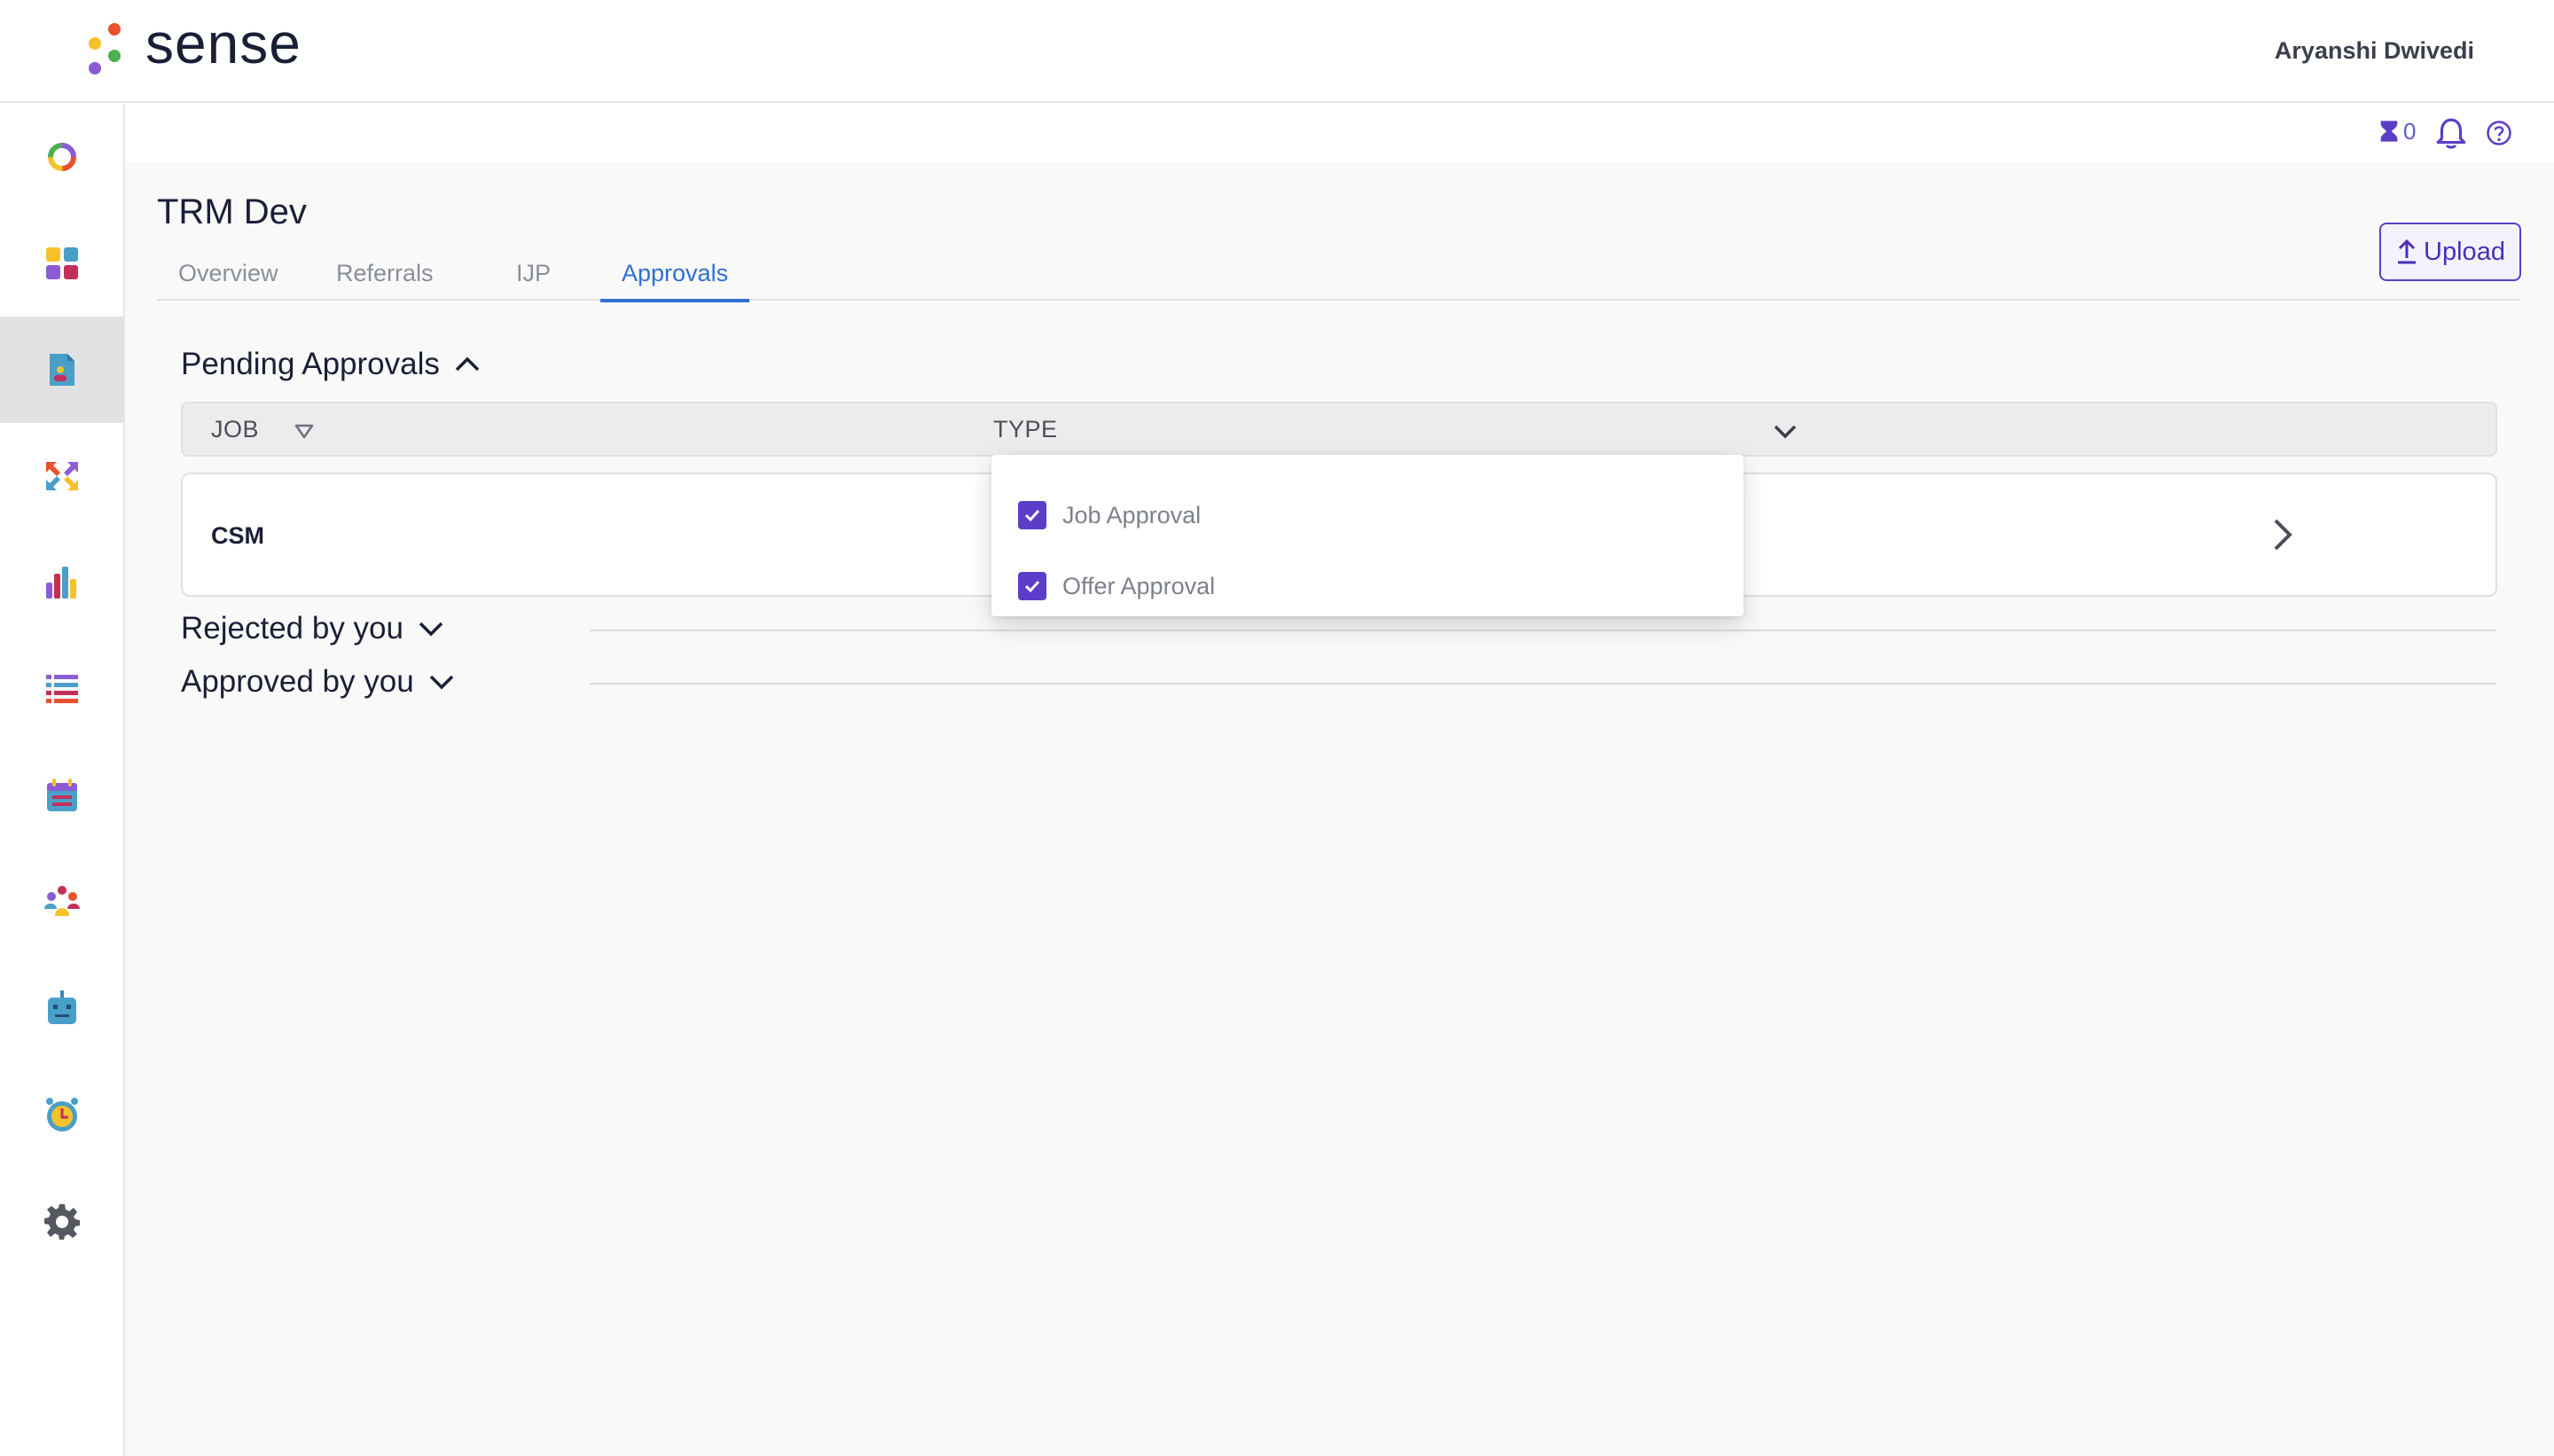  I want to click on approved-by-you-toggle: Approved by you, so click(319, 682).